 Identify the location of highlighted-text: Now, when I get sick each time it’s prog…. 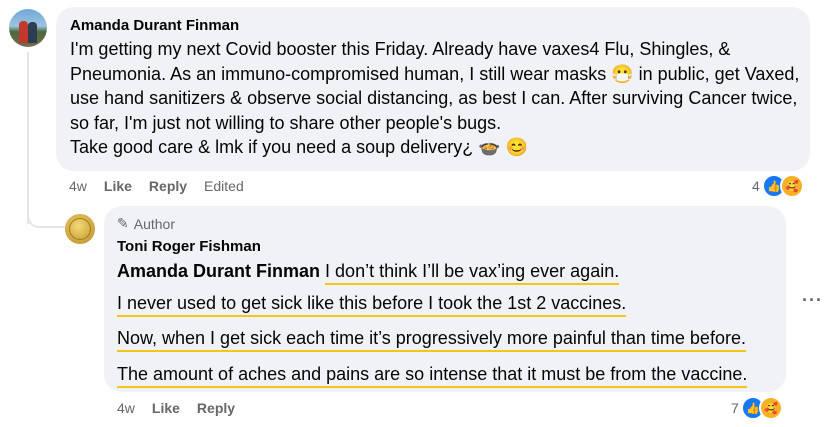
(431, 340).